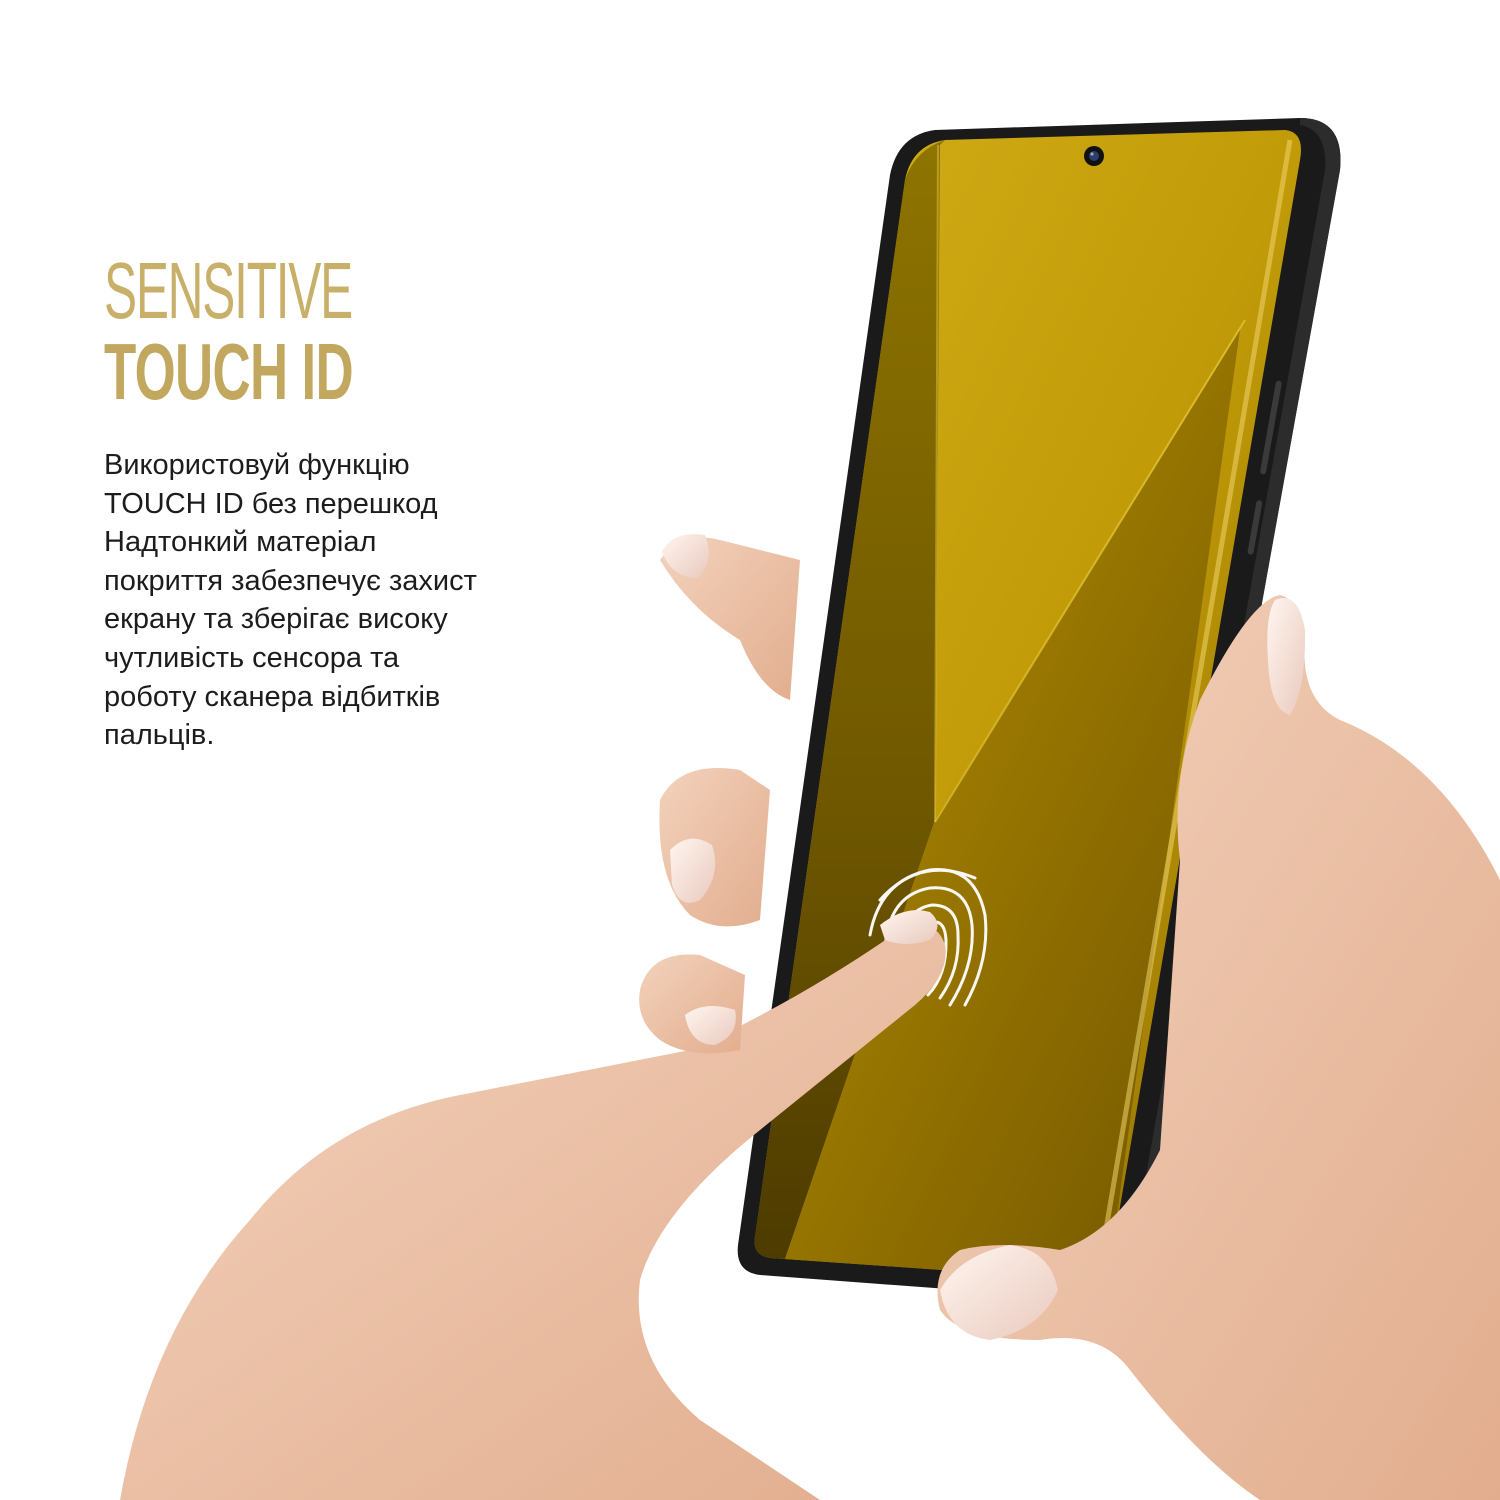 The height and width of the screenshot is (1500, 1500). What do you see at coordinates (229, 371) in the screenshot?
I see `headline-line-2: TOUCH ID` at bounding box center [229, 371].